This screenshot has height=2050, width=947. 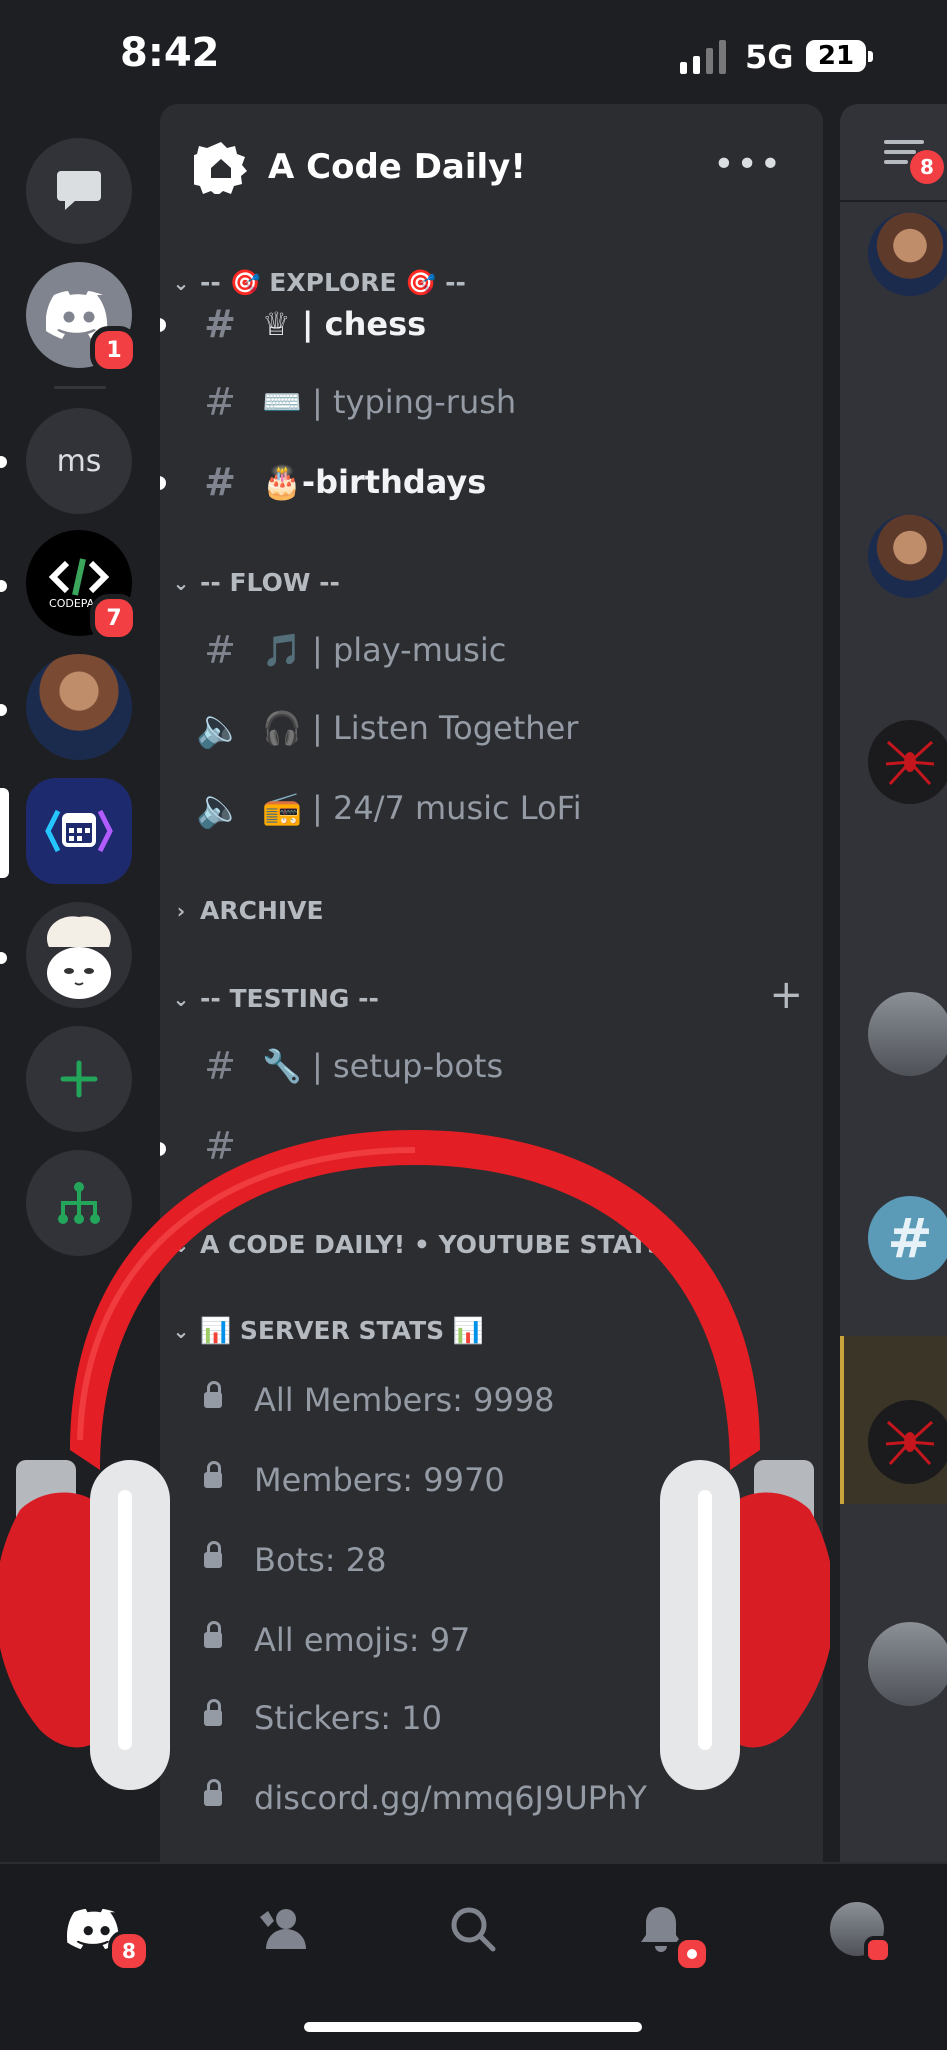 I want to click on stat-stickers: Stickers: 10, so click(x=318, y=1718).